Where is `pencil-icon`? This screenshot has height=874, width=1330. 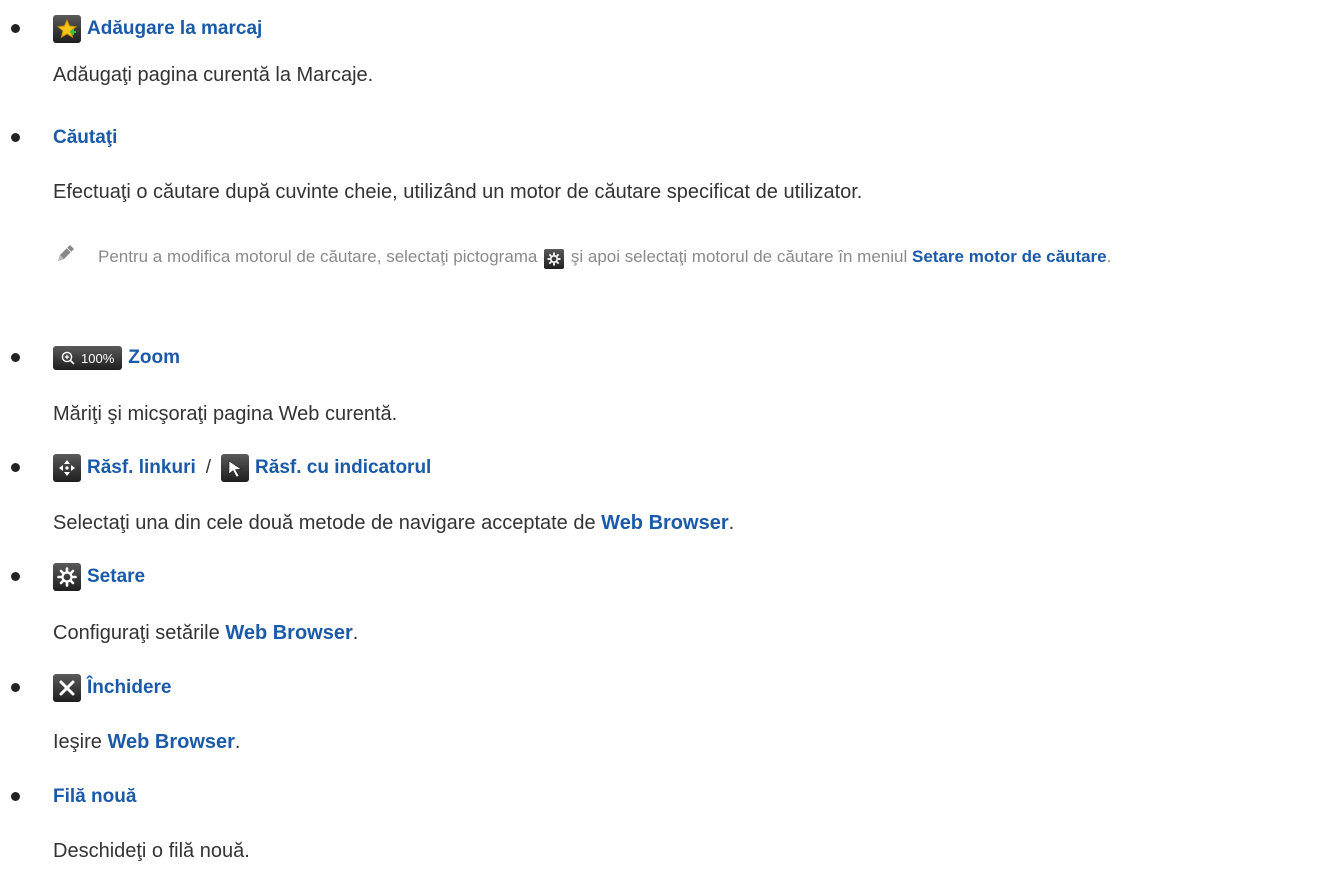
pencil-icon is located at coordinates (65, 256).